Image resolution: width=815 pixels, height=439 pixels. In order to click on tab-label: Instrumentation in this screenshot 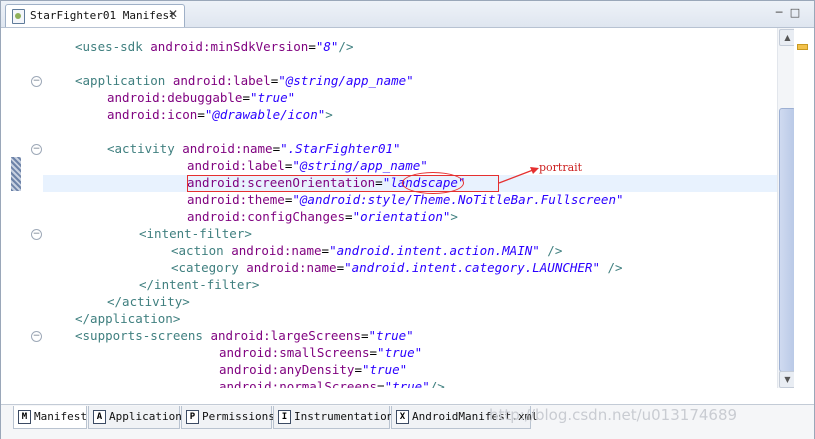, I will do `click(344, 416)`.